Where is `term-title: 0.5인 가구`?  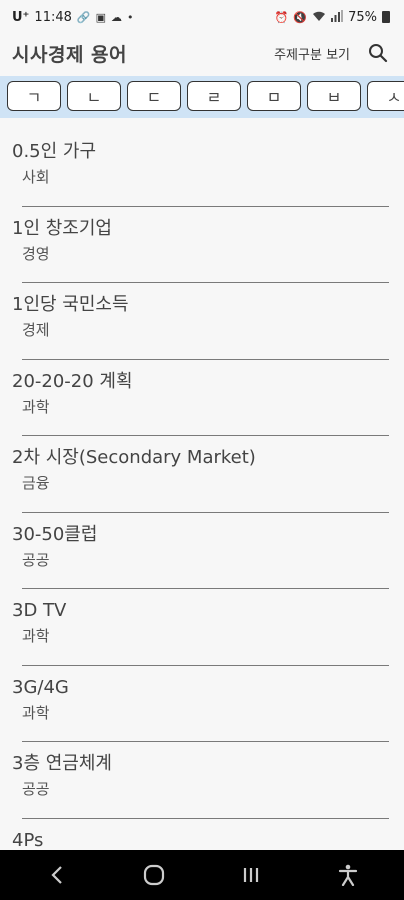 term-title: 0.5인 가구 is located at coordinates (54, 151).